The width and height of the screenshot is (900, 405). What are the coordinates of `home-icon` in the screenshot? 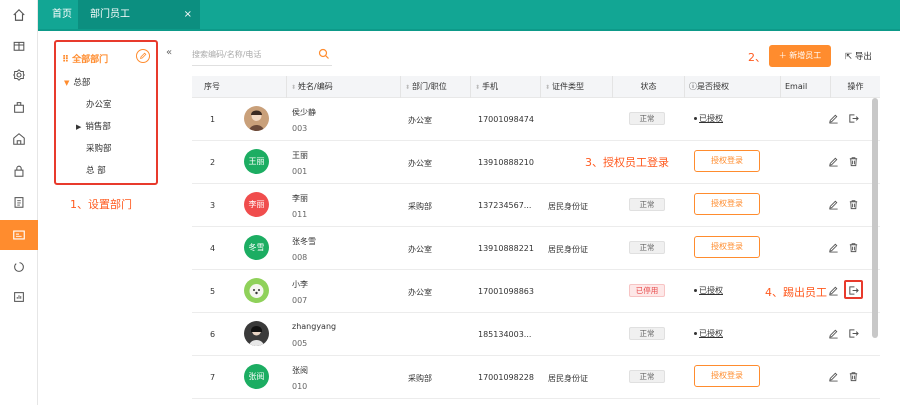 It's located at (19, 14).